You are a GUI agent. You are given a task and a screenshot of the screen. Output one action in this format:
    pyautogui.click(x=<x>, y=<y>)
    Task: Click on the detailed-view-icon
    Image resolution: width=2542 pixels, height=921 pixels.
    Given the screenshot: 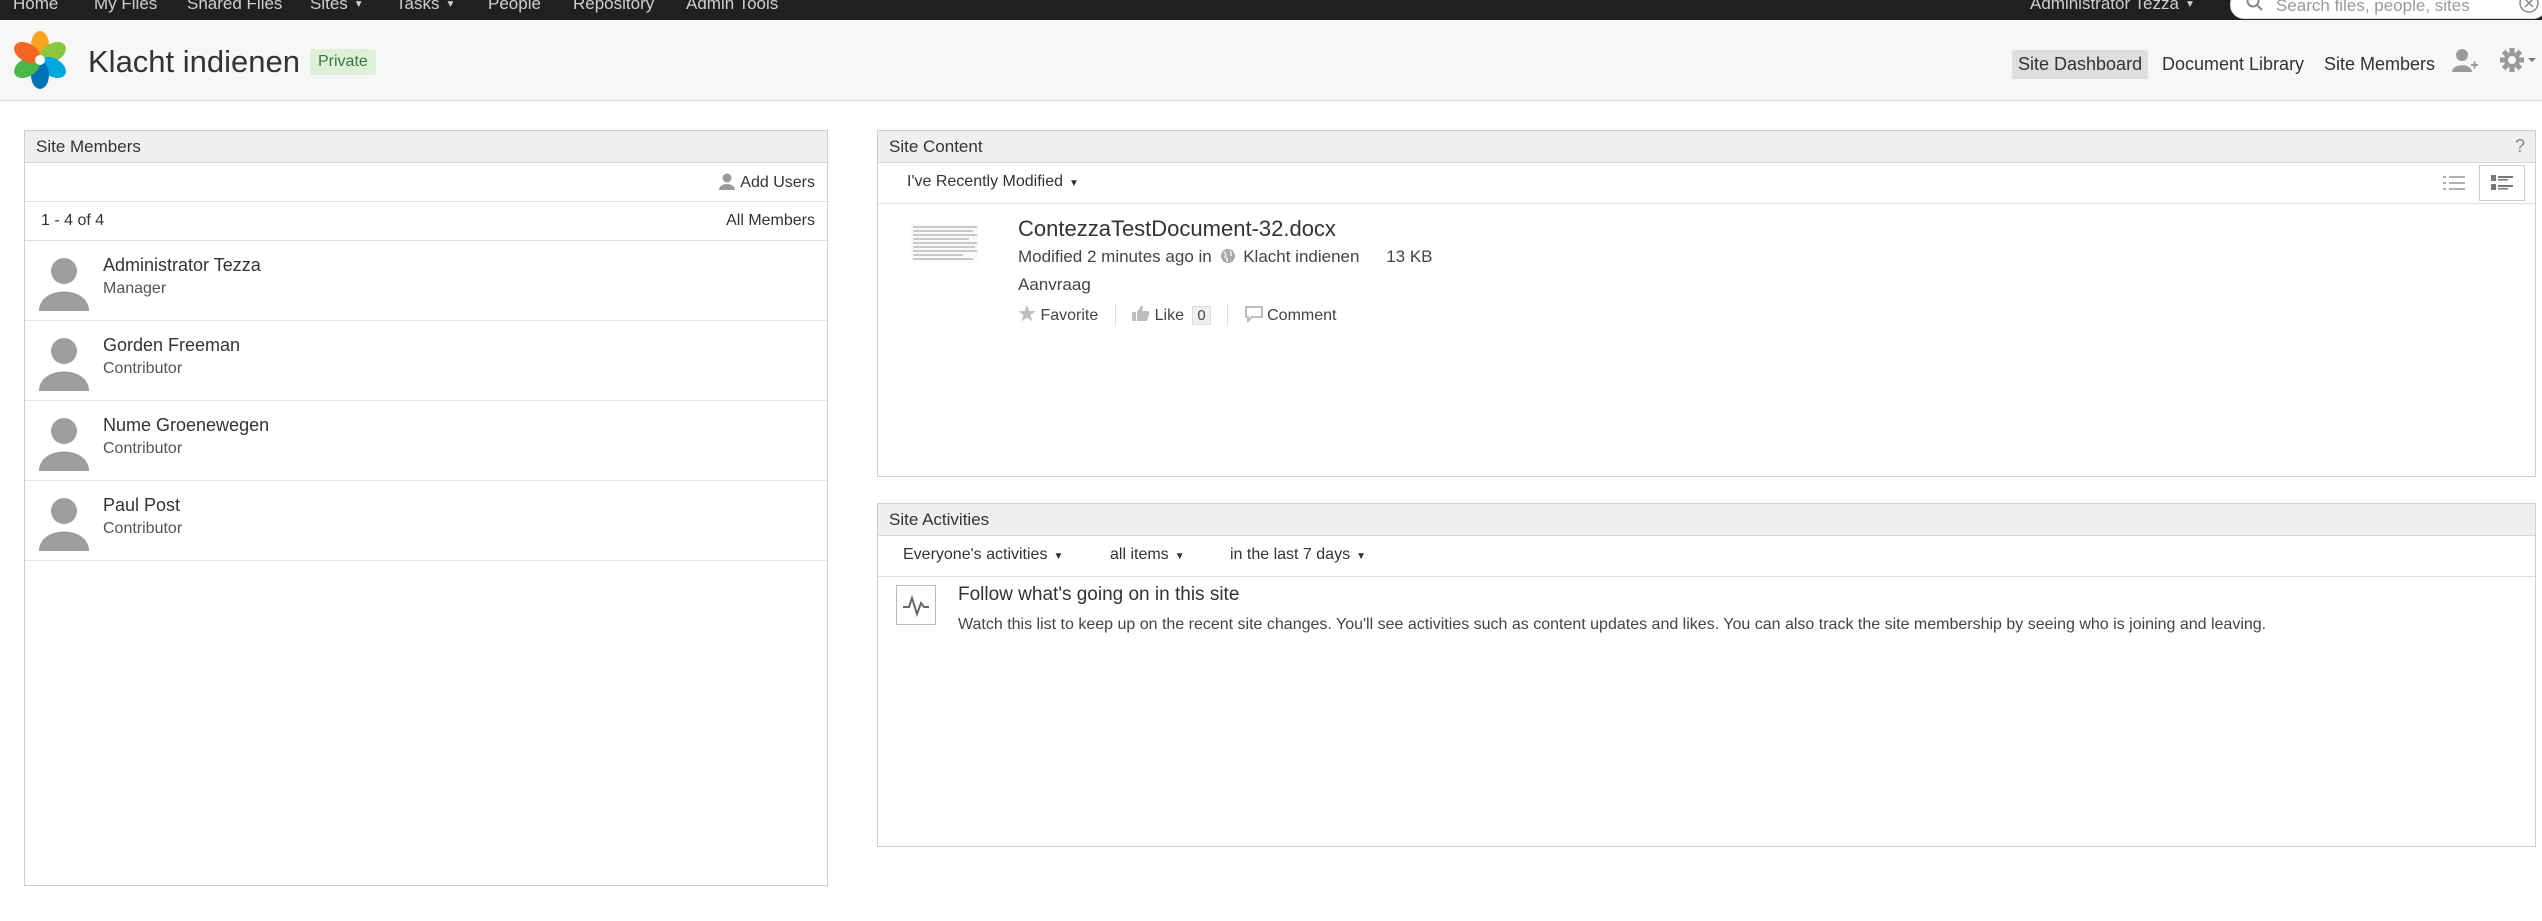 What is the action you would take?
    pyautogui.click(x=2502, y=183)
    